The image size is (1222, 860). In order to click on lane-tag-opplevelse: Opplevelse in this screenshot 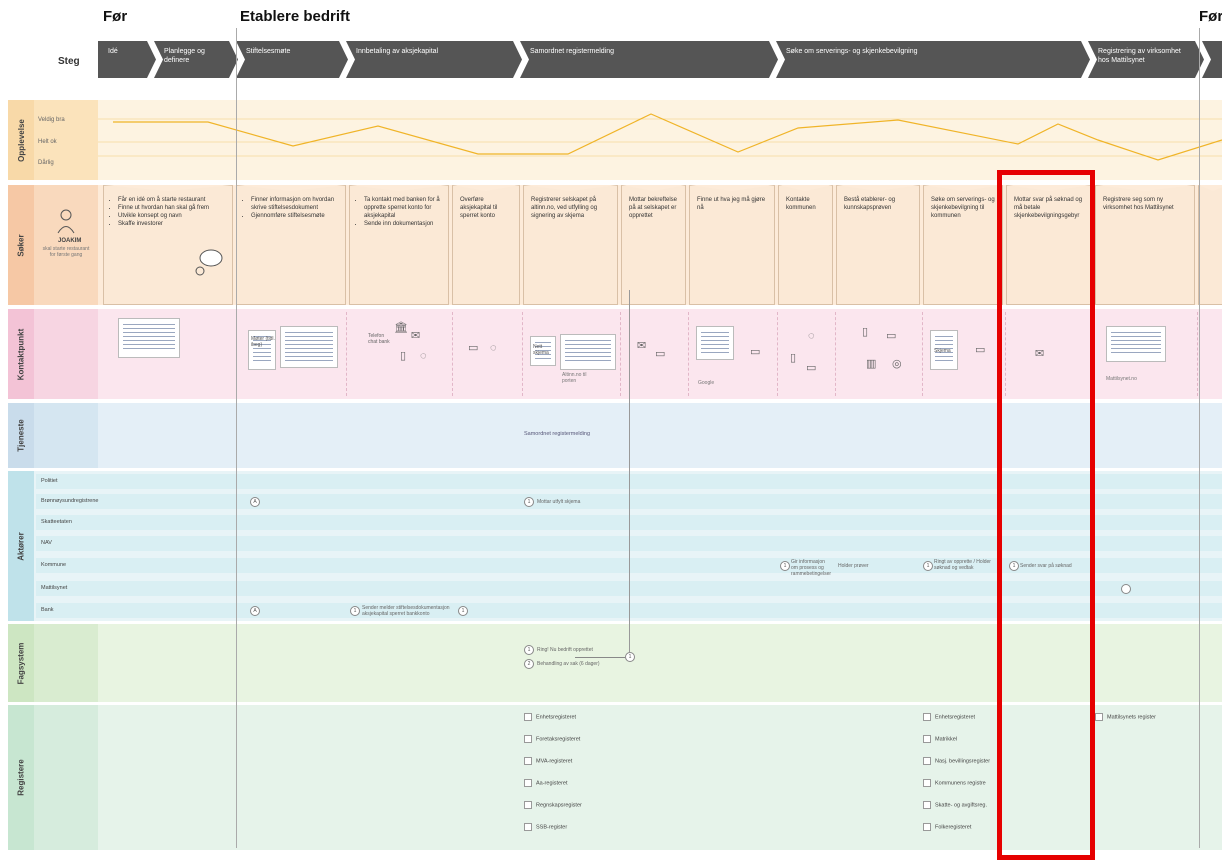, I will do `click(21, 140)`.